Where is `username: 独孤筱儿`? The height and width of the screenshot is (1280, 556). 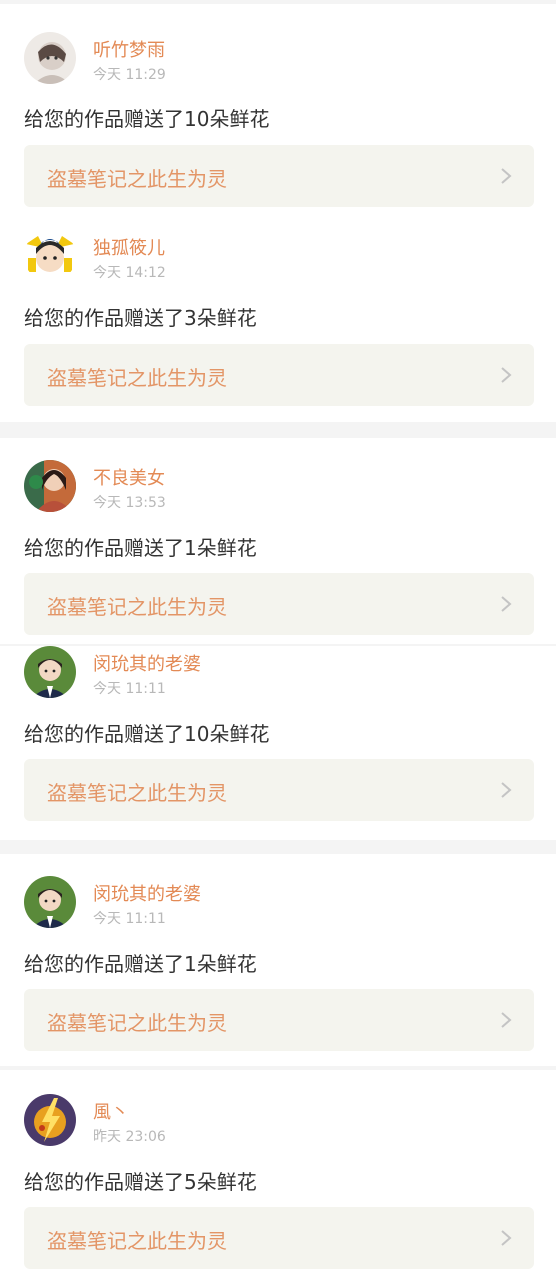 username: 独孤筱儿 is located at coordinates (129, 247).